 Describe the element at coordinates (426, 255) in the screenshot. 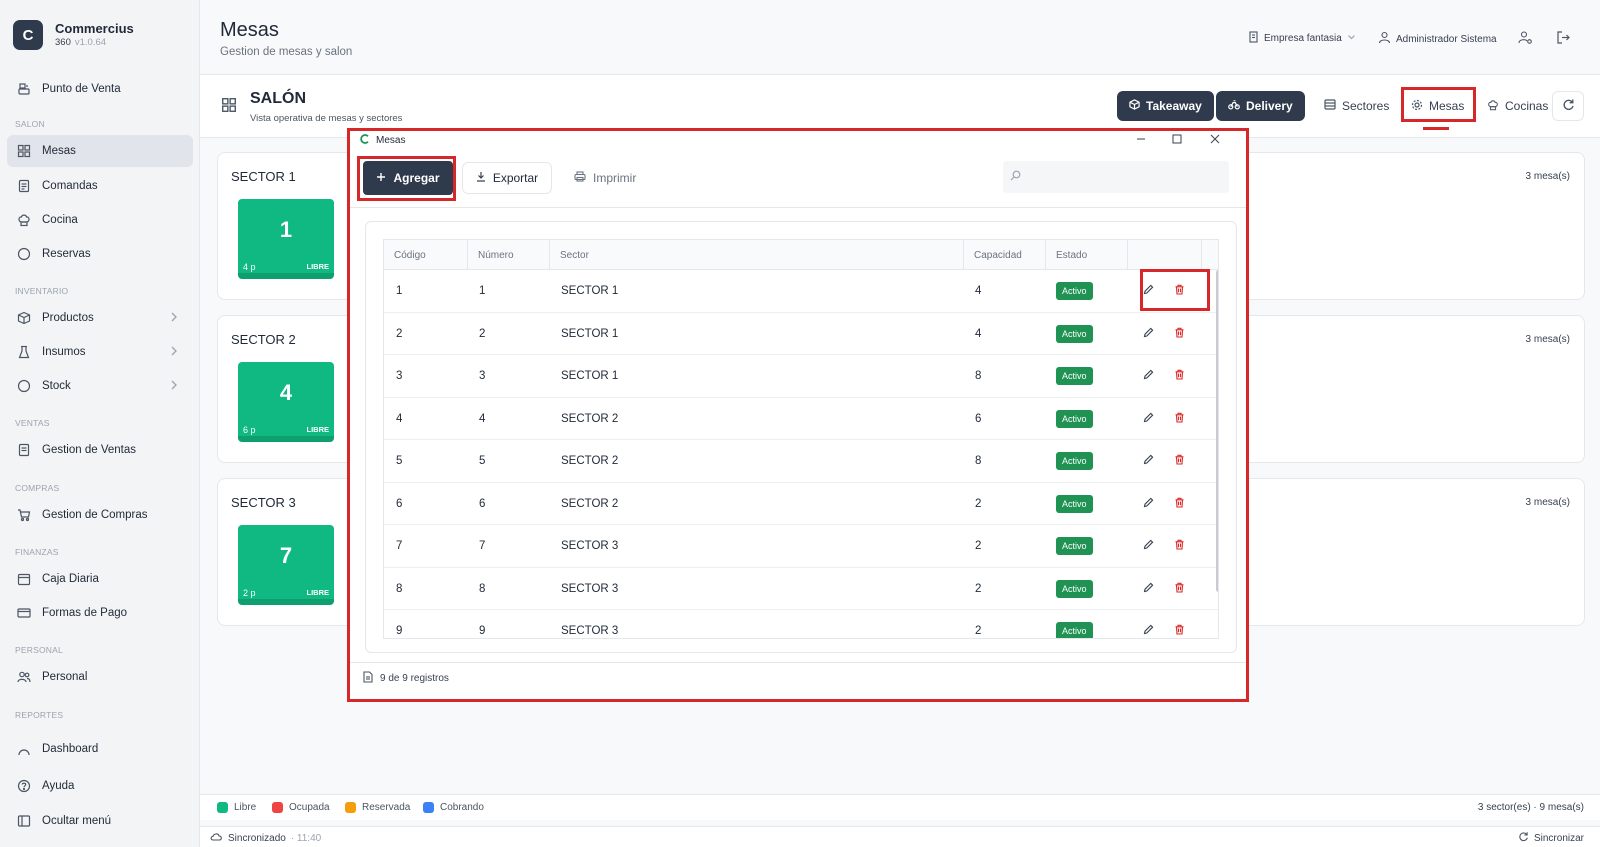

I see `column-header-codigo: Código` at that location.